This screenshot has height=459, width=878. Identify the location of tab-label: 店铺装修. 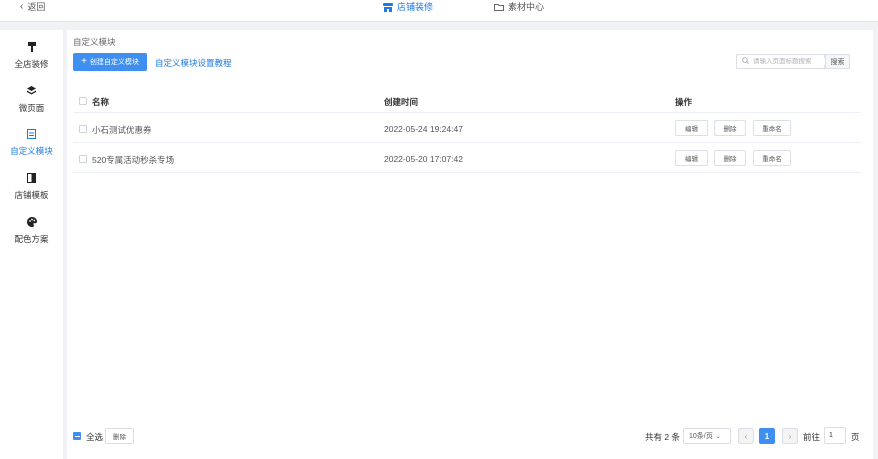
(415, 7).